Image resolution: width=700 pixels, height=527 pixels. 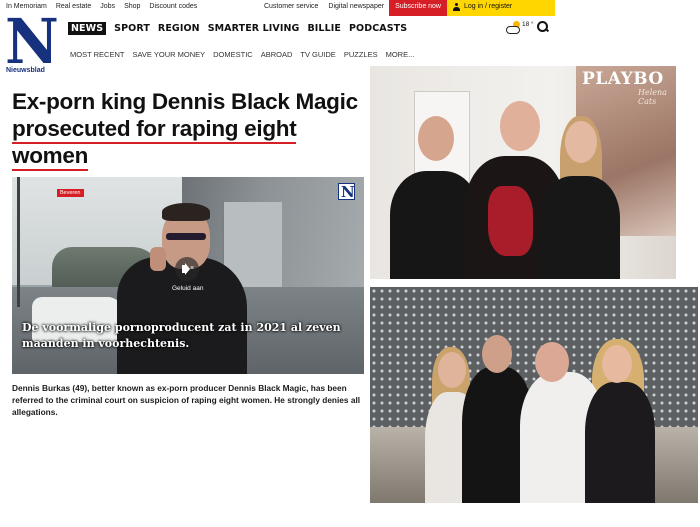 I want to click on poster-subtitle: Helena Cats, so click(x=652, y=97).